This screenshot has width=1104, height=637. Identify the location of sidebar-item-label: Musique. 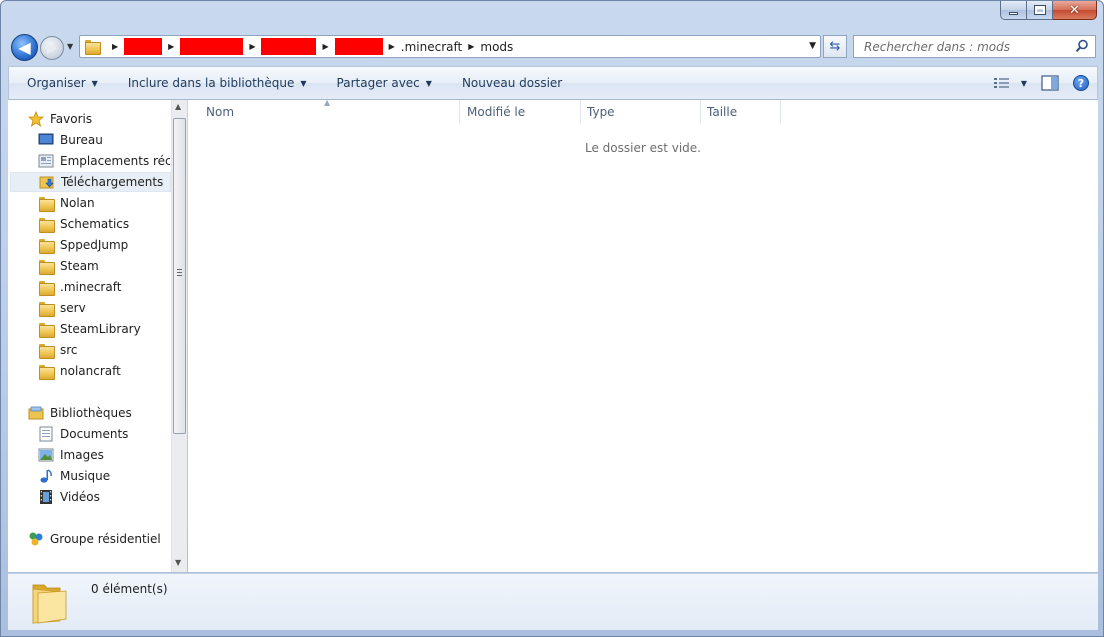
(85, 476).